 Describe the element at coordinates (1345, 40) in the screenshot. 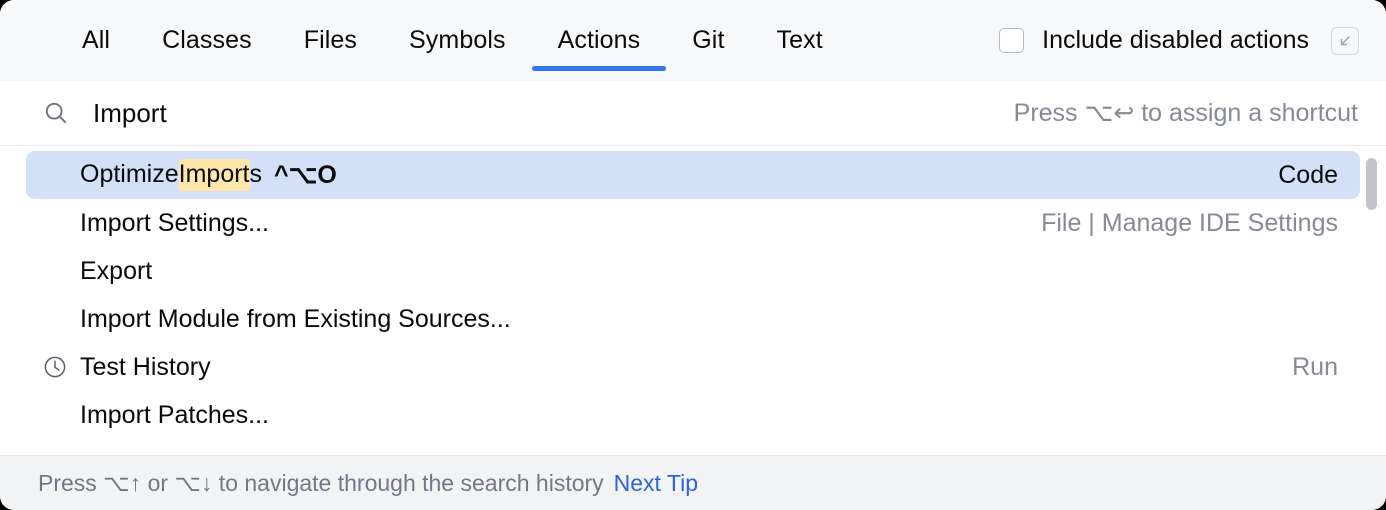

I see `arrow-down-left-icon` at that location.